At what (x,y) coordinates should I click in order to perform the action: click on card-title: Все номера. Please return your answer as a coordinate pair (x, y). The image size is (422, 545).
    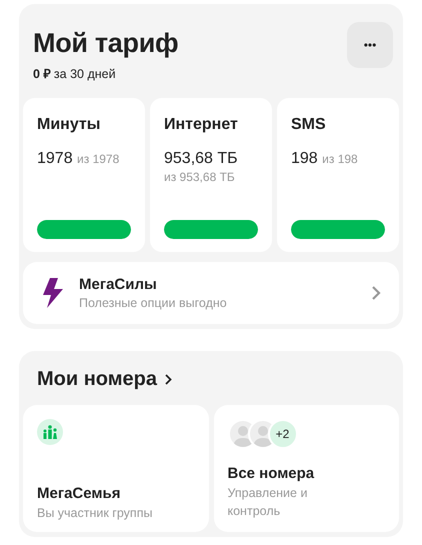
    Looking at the image, I should click on (271, 473).